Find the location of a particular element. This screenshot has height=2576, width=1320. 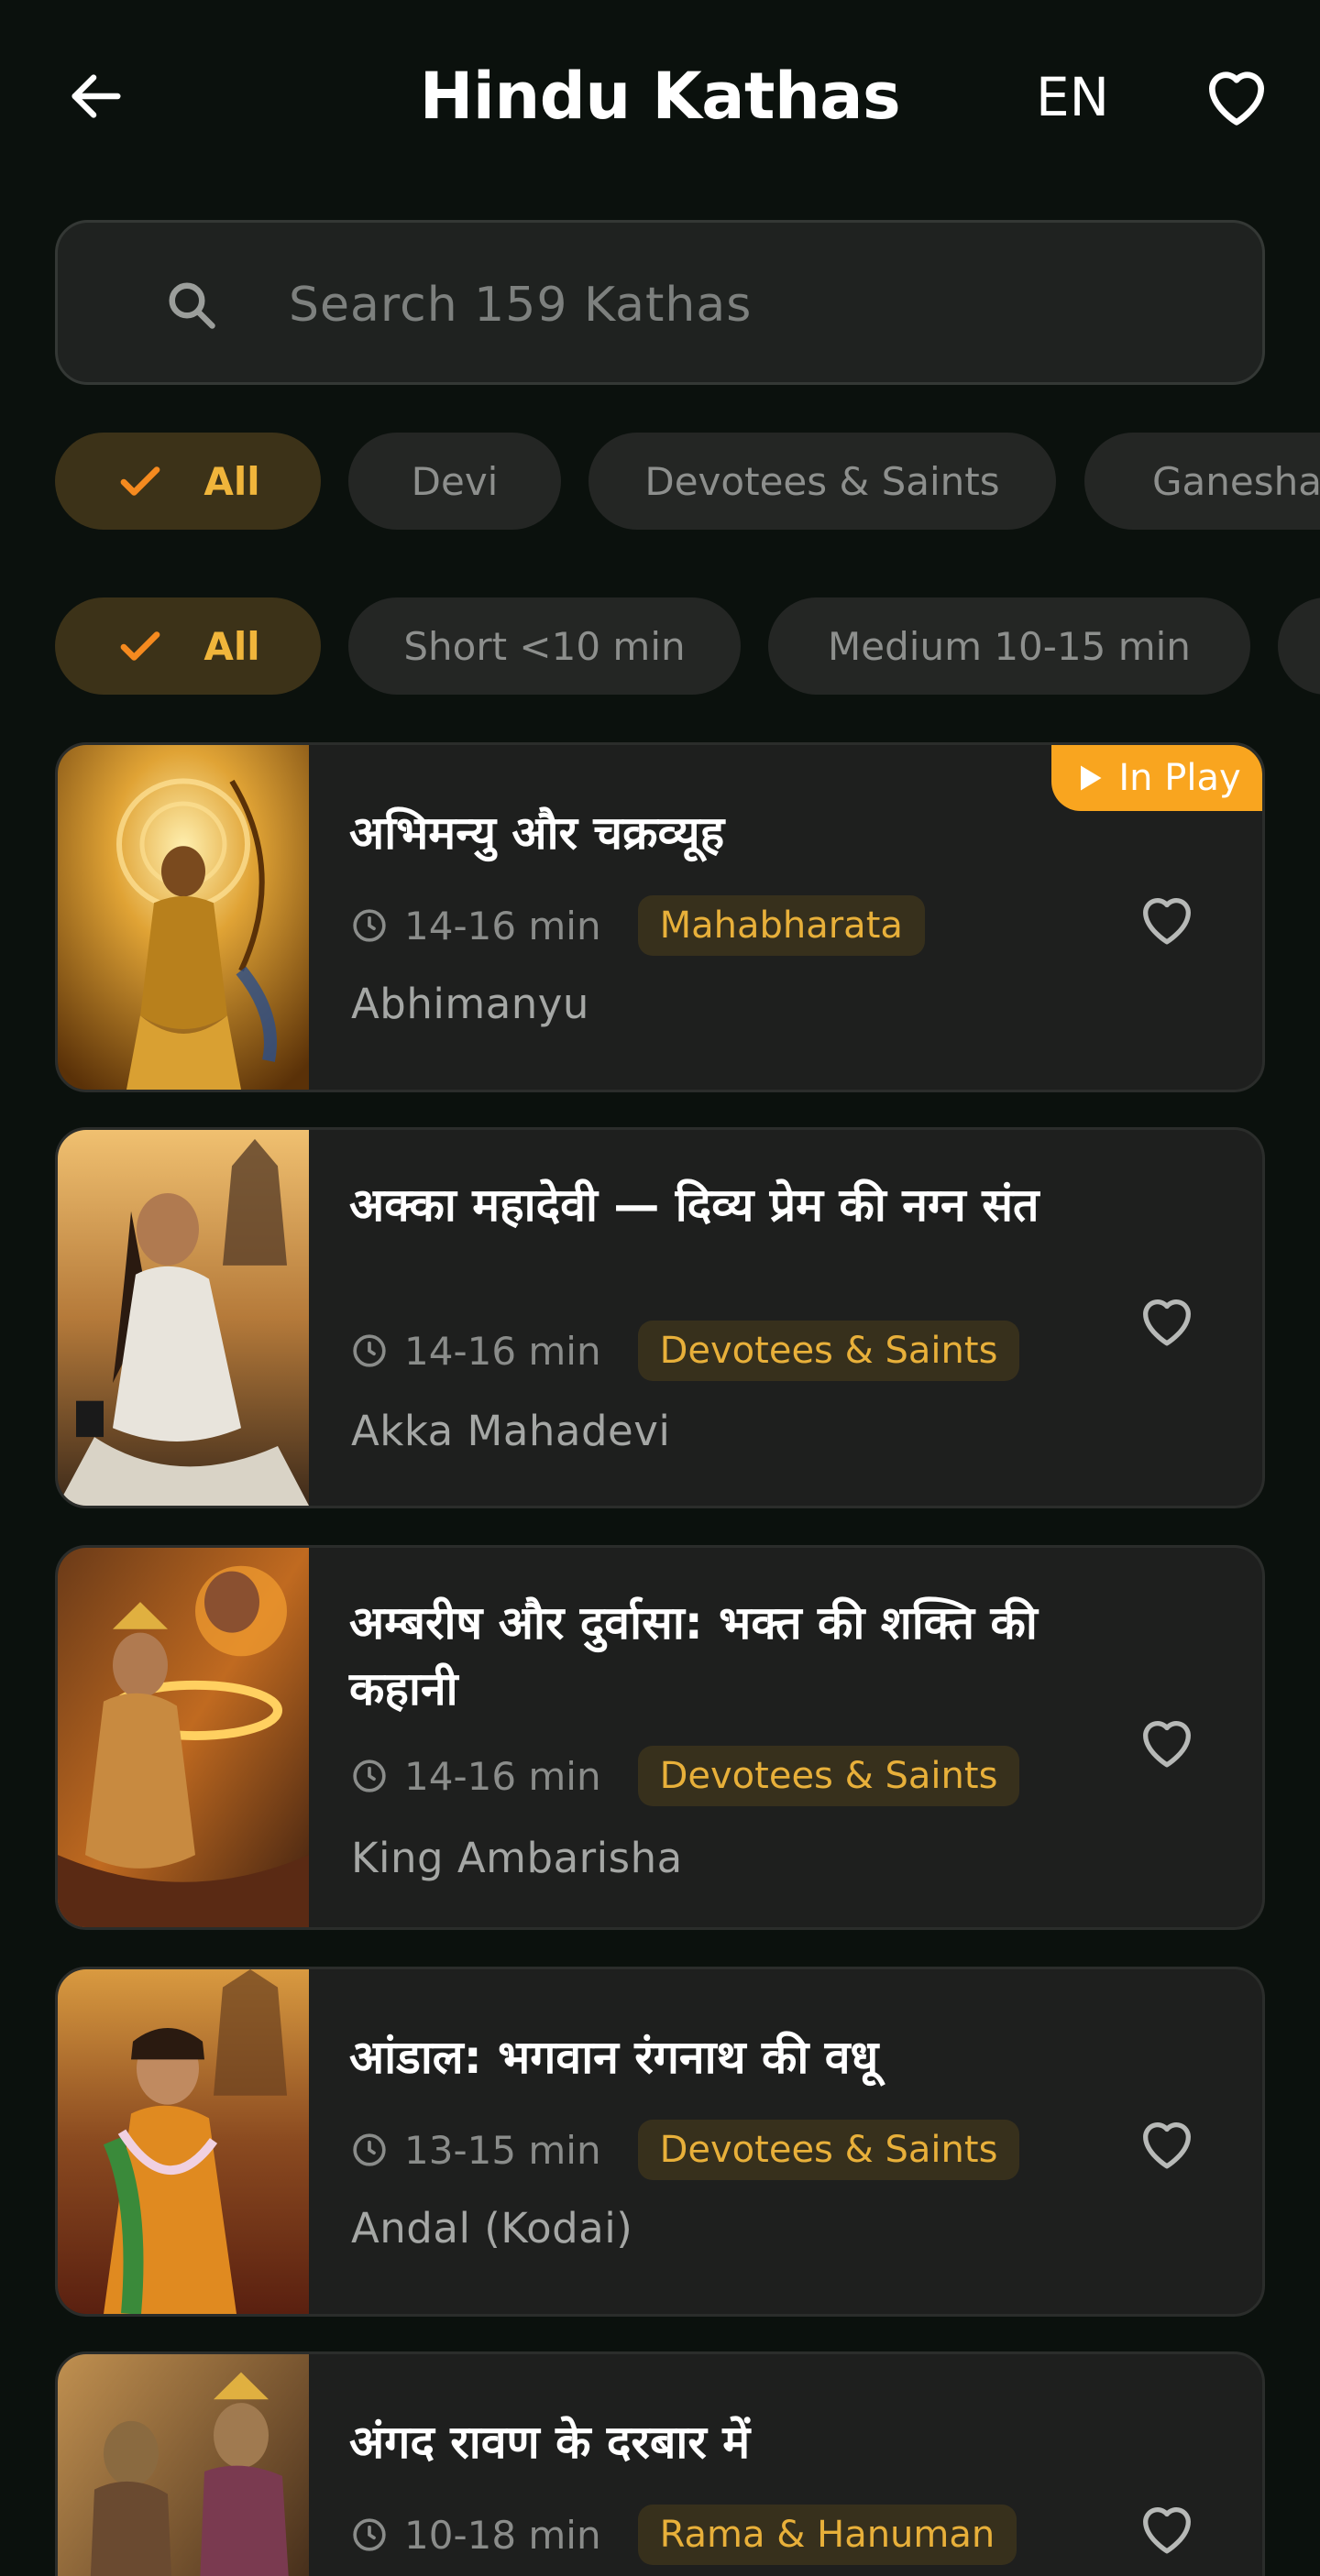

chip-label: Devotees & Saints is located at coordinates (822, 481).